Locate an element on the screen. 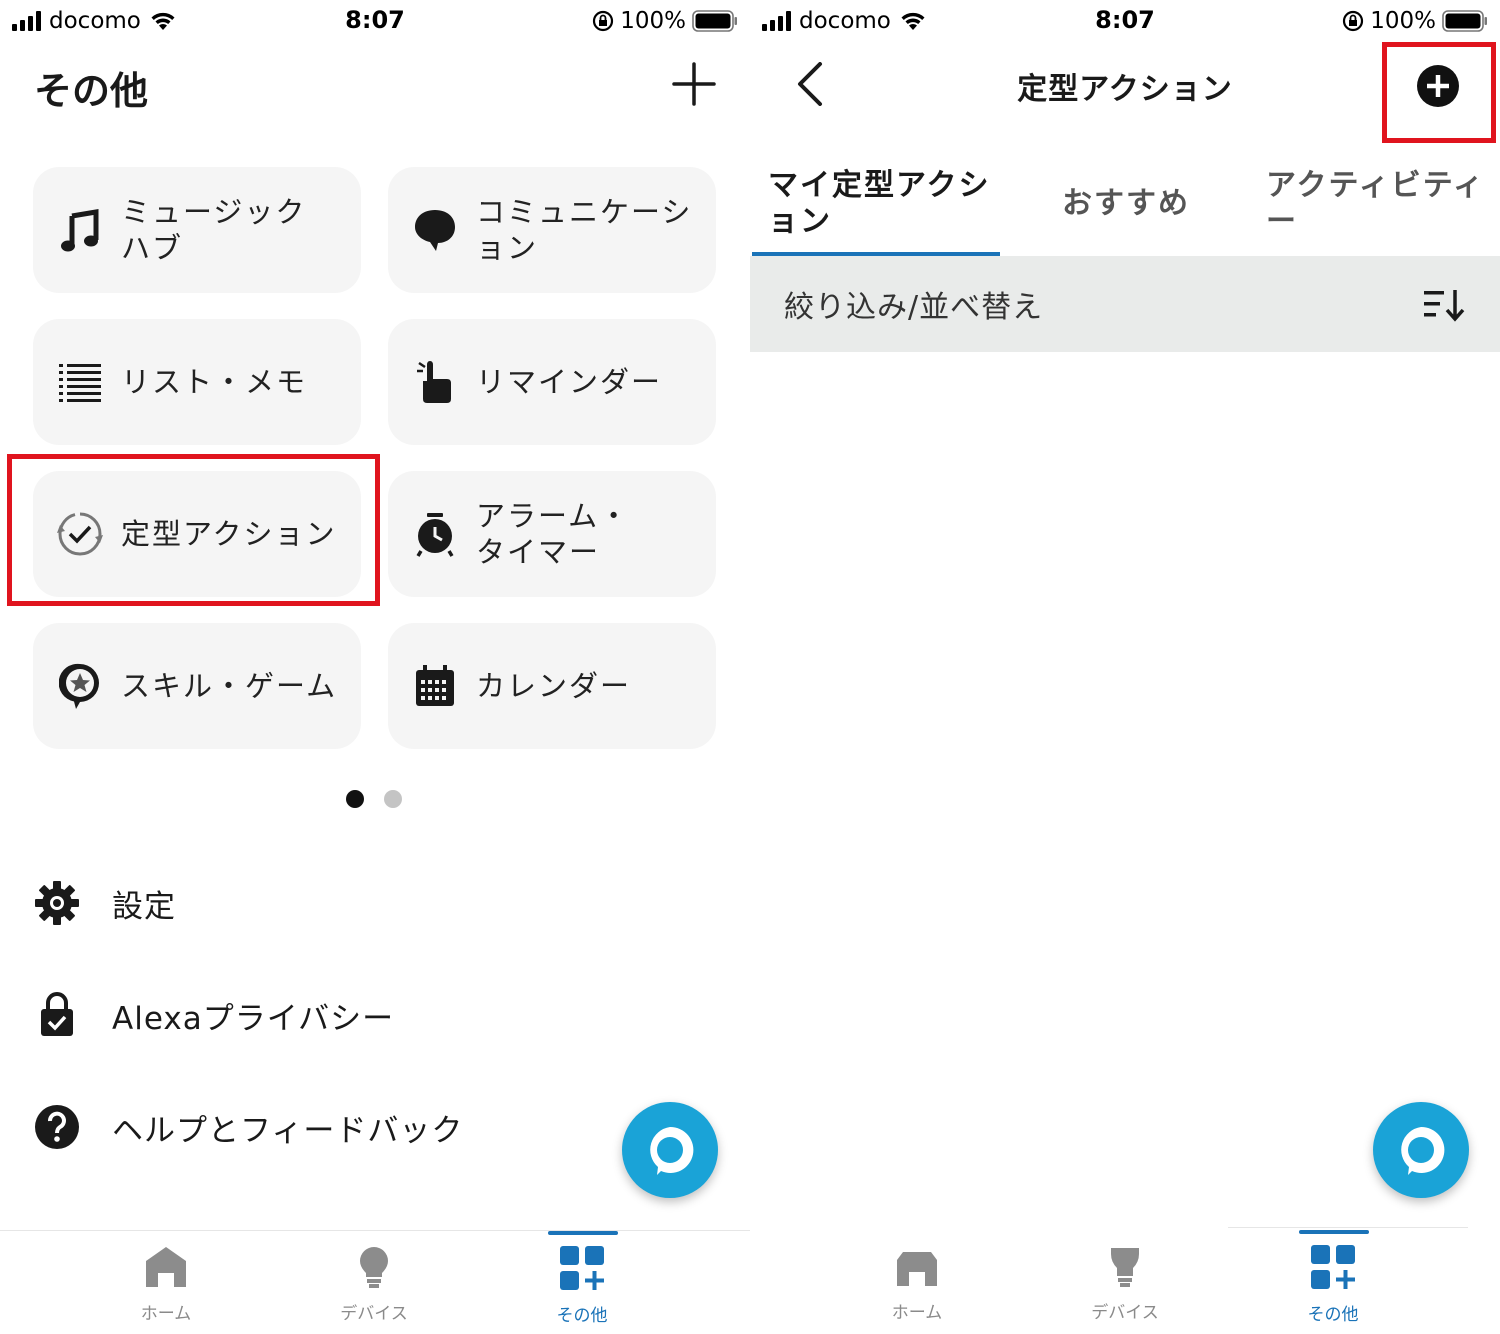  tile-label: カレンダー is located at coordinates (554, 686).